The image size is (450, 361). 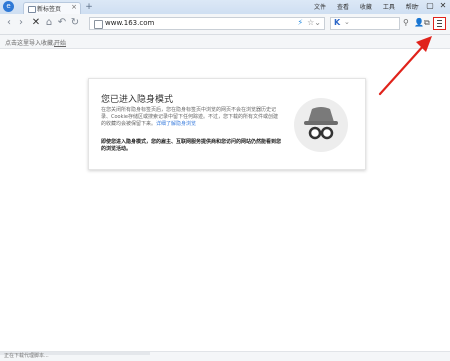 What do you see at coordinates (60, 42) in the screenshot?
I see `bookmarks-start-link: 开始` at bounding box center [60, 42].